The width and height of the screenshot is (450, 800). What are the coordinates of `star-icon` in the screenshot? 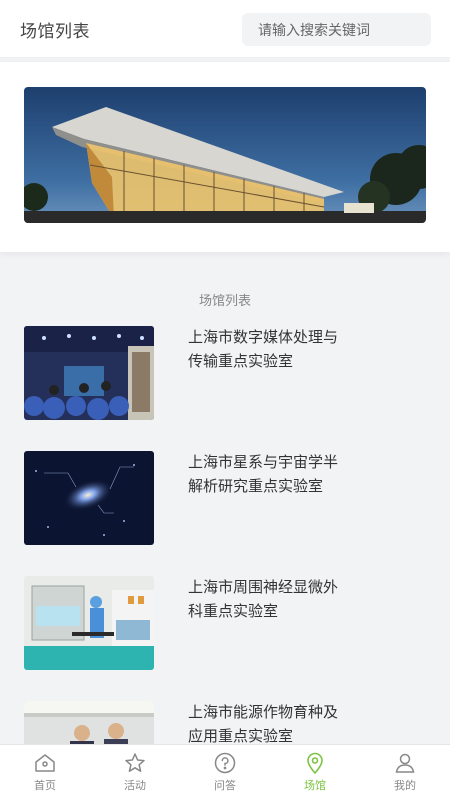 It's located at (135, 762).